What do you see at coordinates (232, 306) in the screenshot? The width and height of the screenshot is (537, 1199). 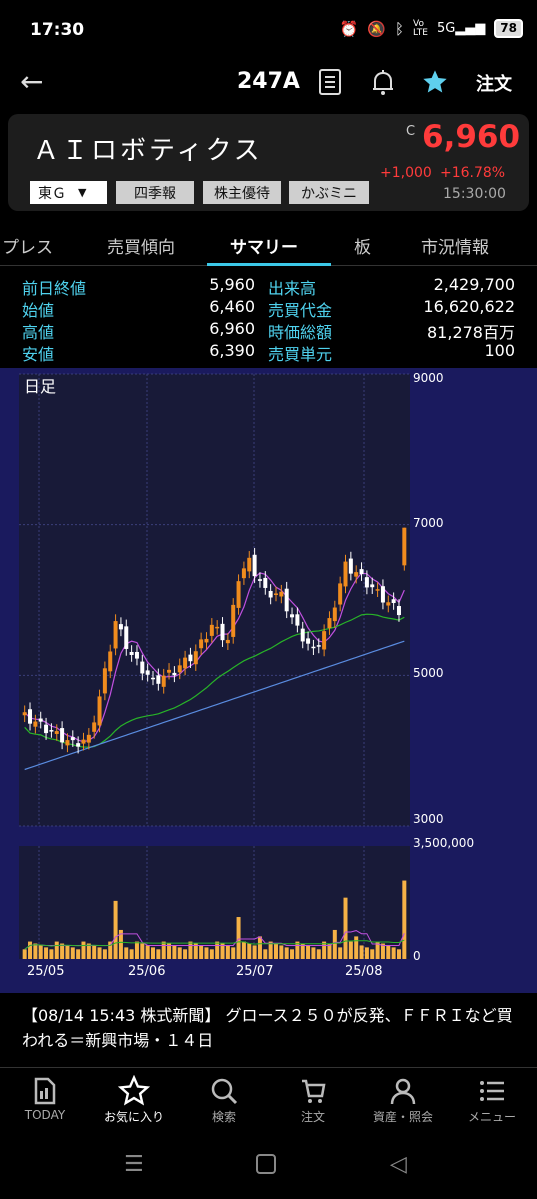 I see `value-open: 6,460` at bounding box center [232, 306].